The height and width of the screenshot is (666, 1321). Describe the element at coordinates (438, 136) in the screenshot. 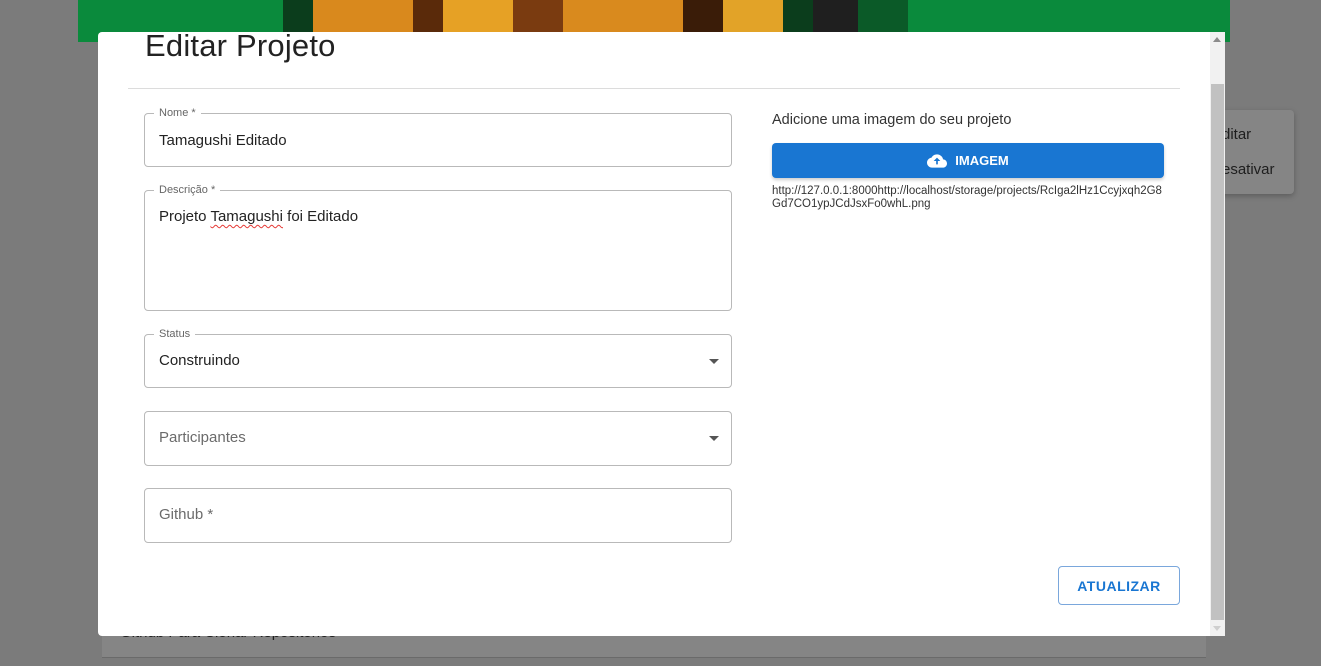

I see `nome-field: Nome * Tamagushi Editado` at that location.